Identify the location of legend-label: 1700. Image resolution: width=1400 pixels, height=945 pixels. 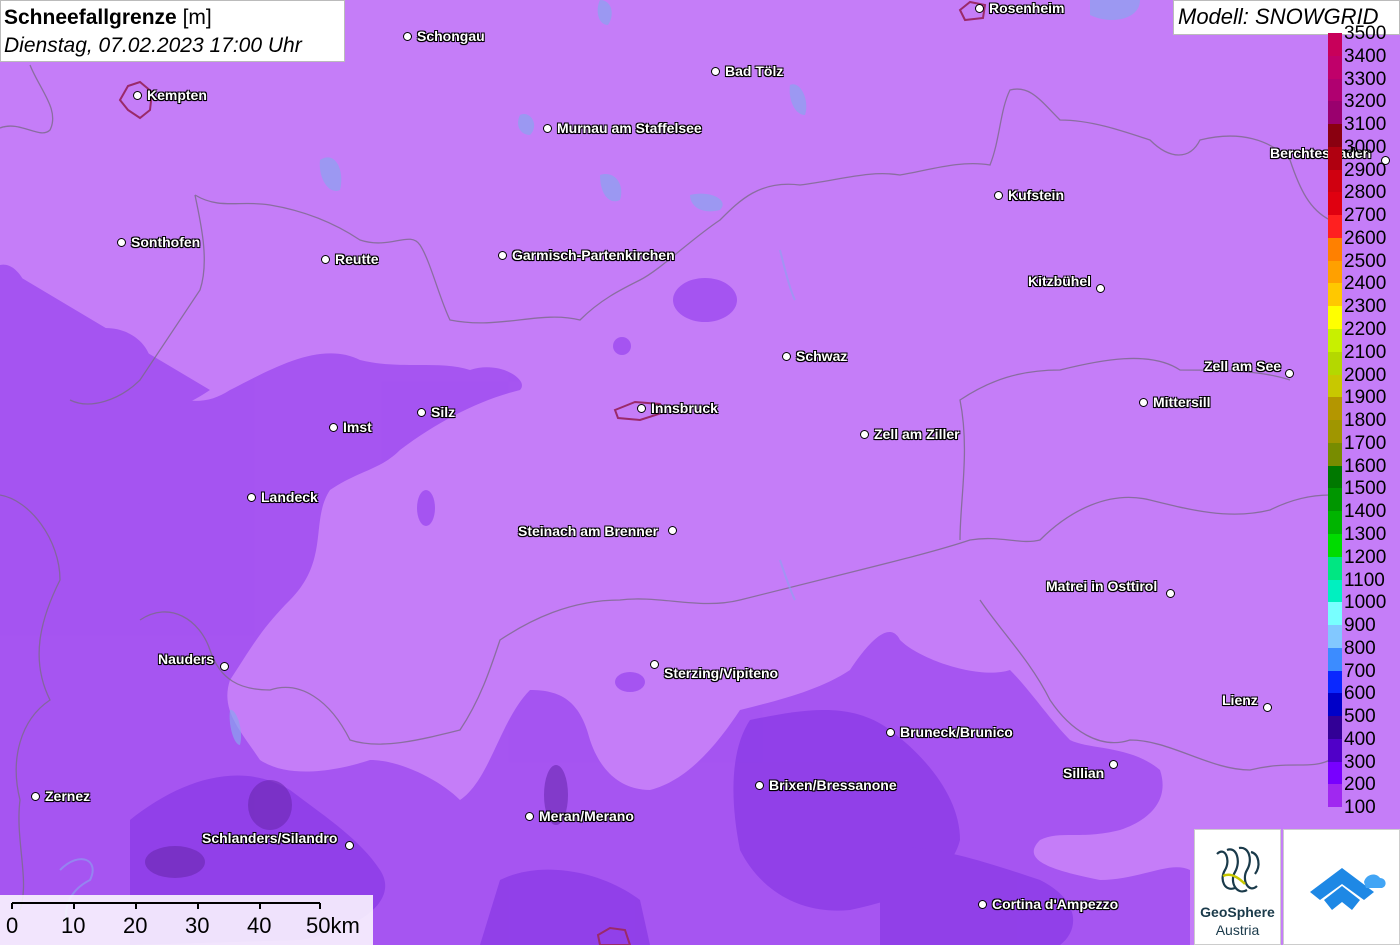
(1365, 443).